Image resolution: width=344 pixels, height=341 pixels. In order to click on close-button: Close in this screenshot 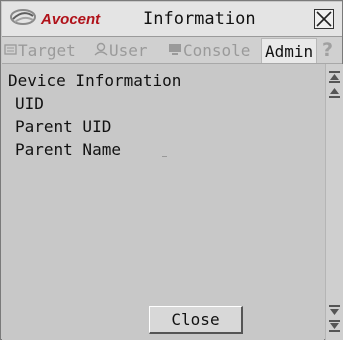, I will do `click(196, 320)`.